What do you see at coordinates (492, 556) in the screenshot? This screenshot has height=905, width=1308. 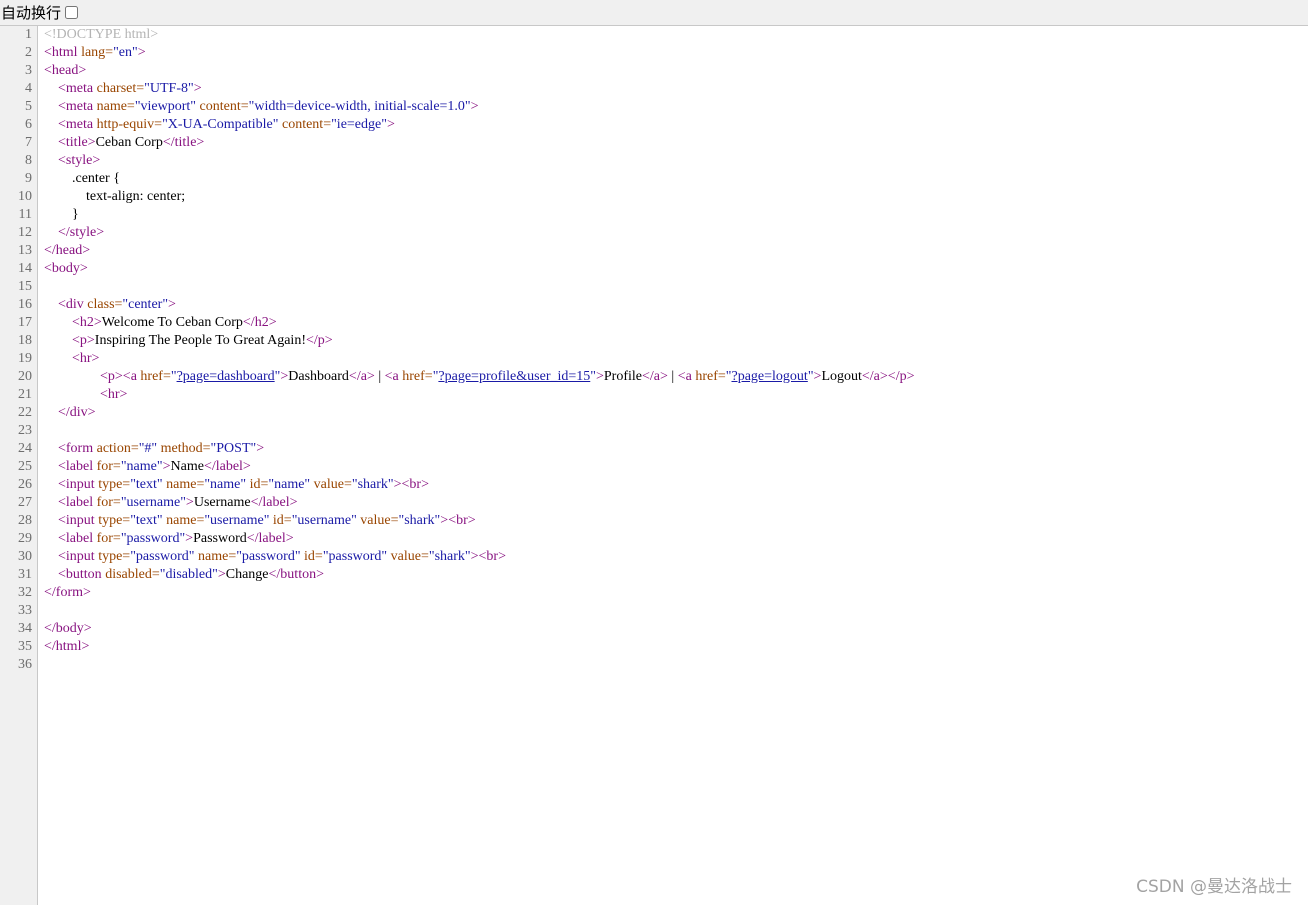 I see `source-token: <br>` at bounding box center [492, 556].